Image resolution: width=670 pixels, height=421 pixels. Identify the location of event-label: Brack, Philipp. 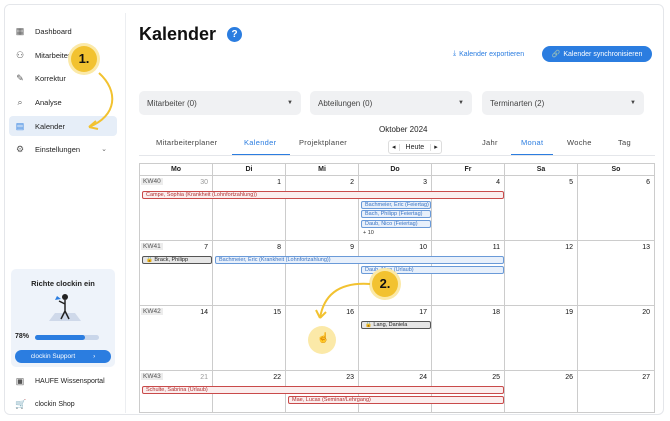
(171, 260).